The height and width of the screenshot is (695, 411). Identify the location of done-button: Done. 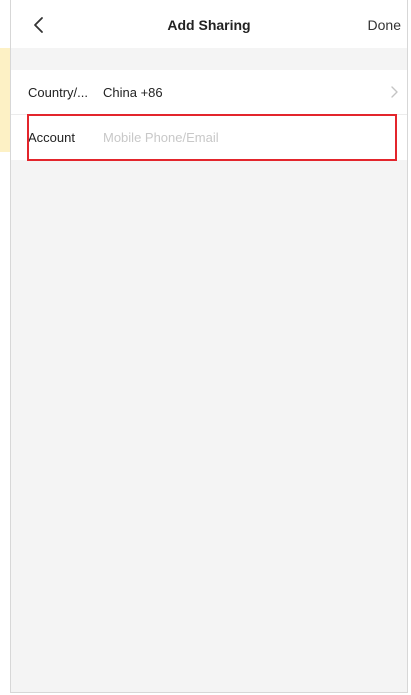
(384, 25).